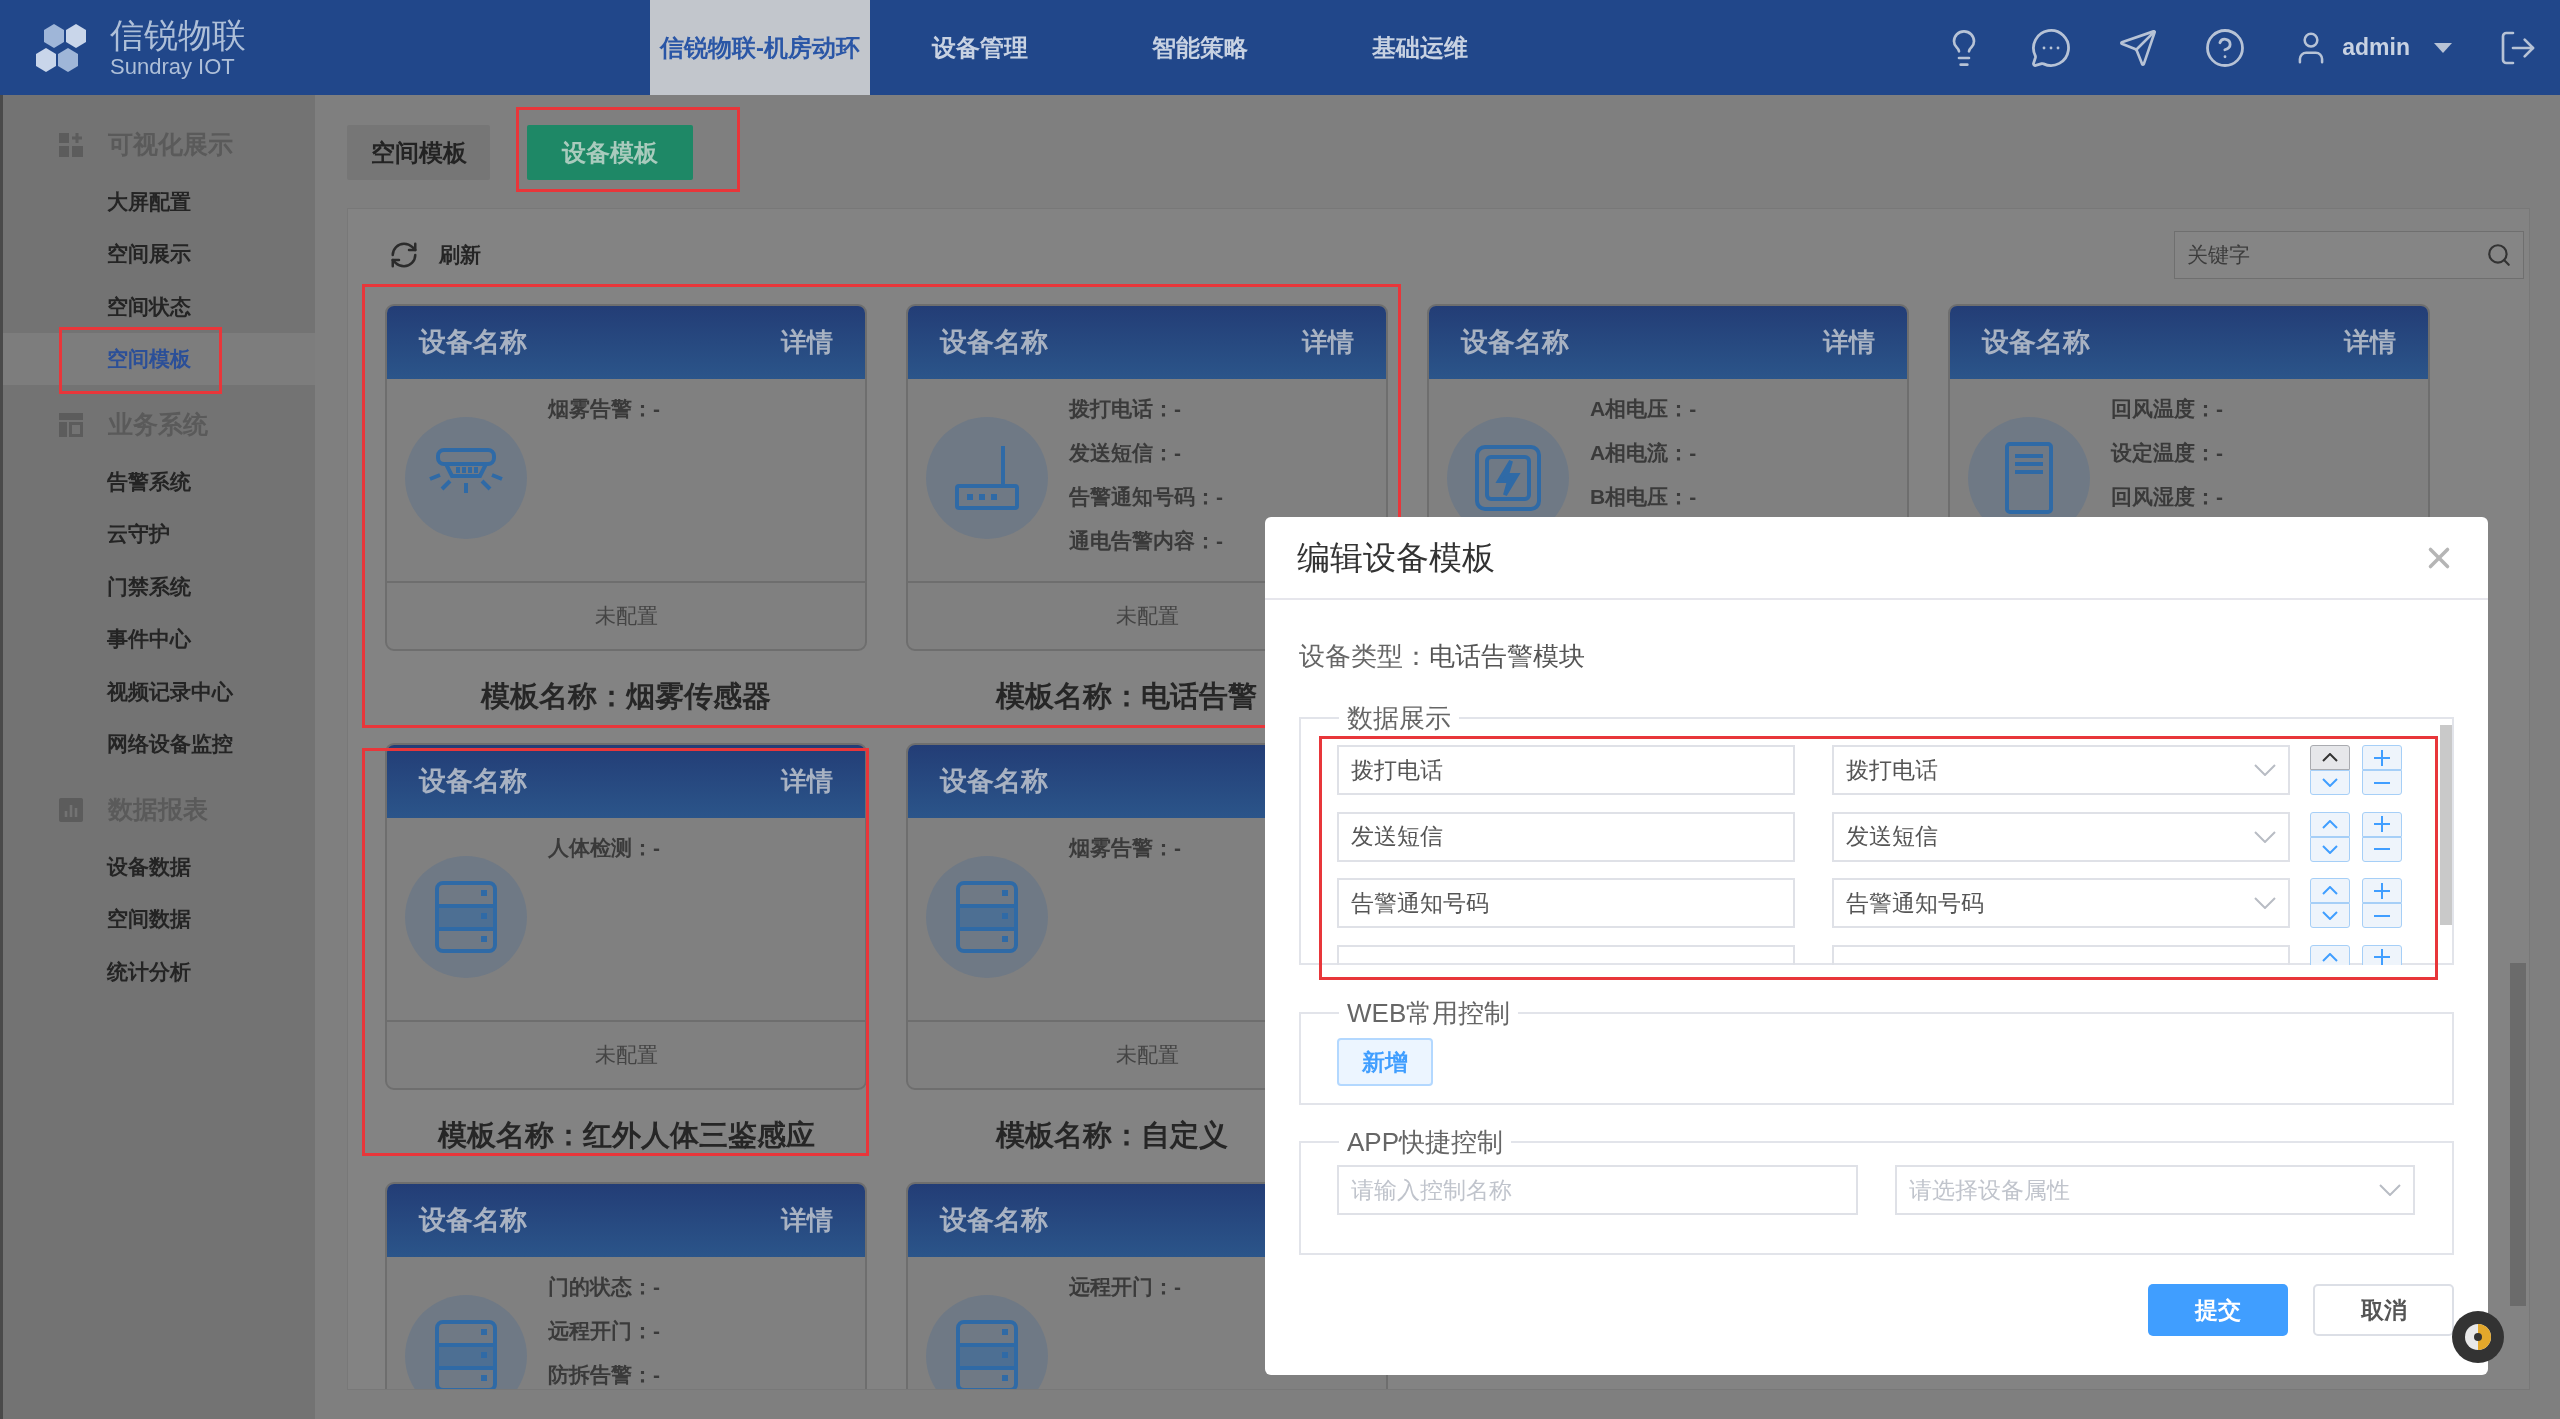 This screenshot has width=2560, height=1419. What do you see at coordinates (2061, 770) in the screenshot?
I see `attribute-select: 拨打电话` at bounding box center [2061, 770].